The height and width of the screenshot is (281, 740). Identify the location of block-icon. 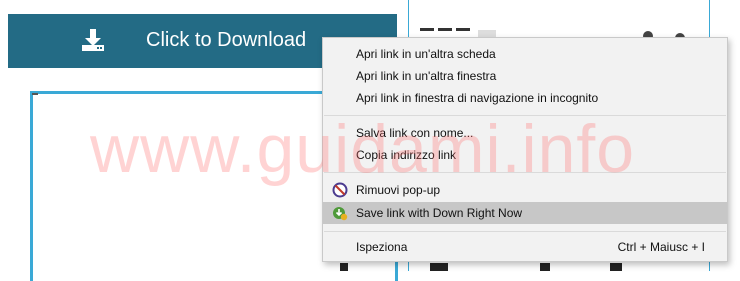
(340, 190).